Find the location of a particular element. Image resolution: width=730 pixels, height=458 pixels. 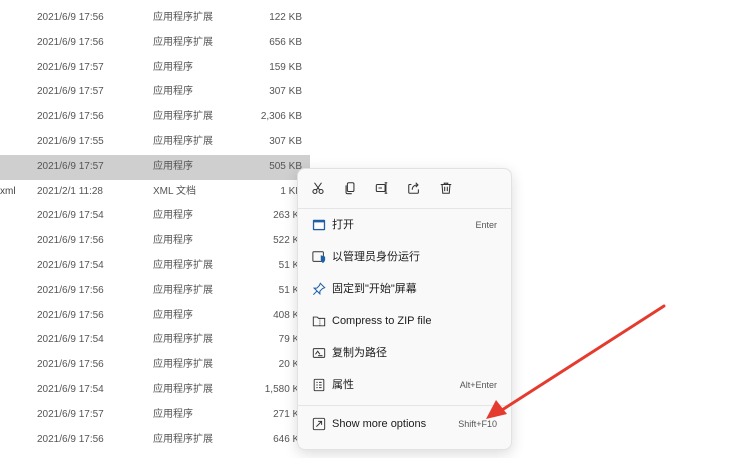

file-size: 263 KI is located at coordinates (287, 216).